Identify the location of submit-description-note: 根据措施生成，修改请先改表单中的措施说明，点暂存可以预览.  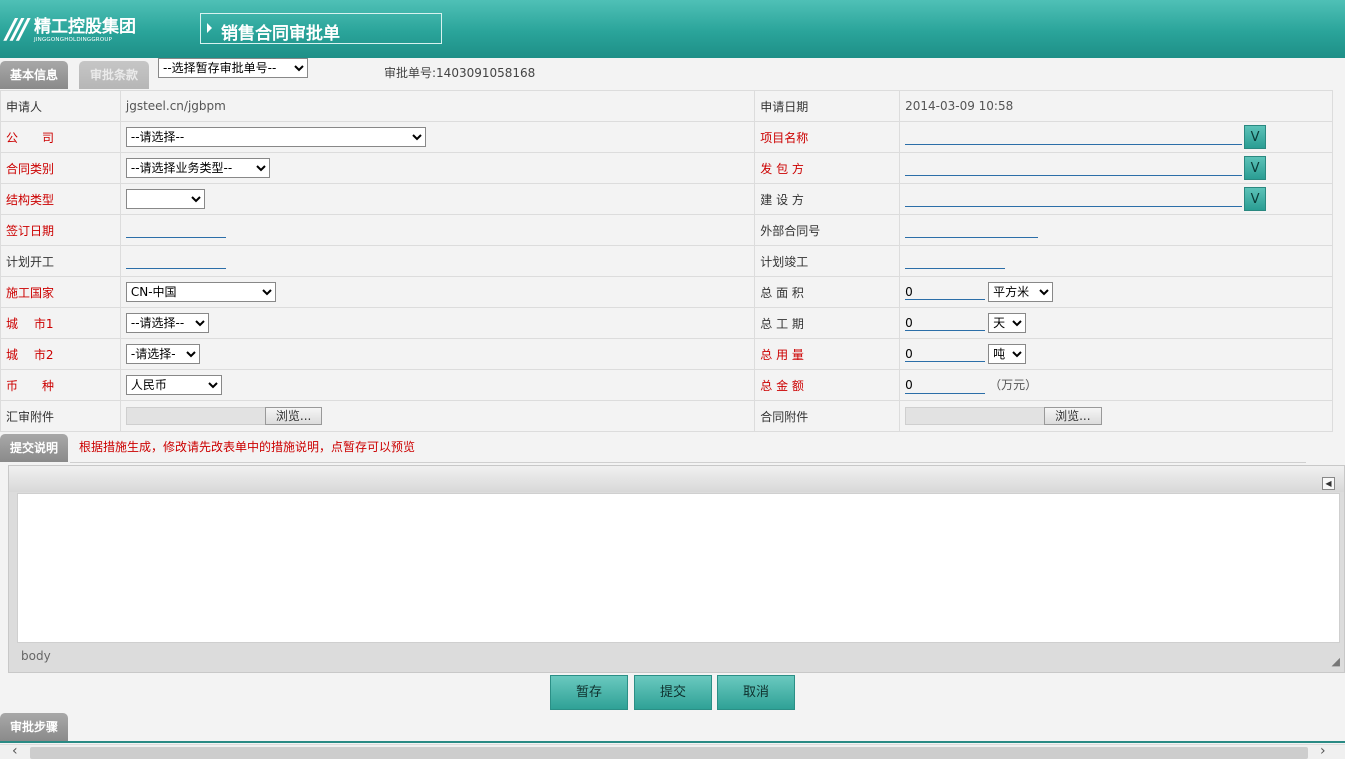
(247, 447).